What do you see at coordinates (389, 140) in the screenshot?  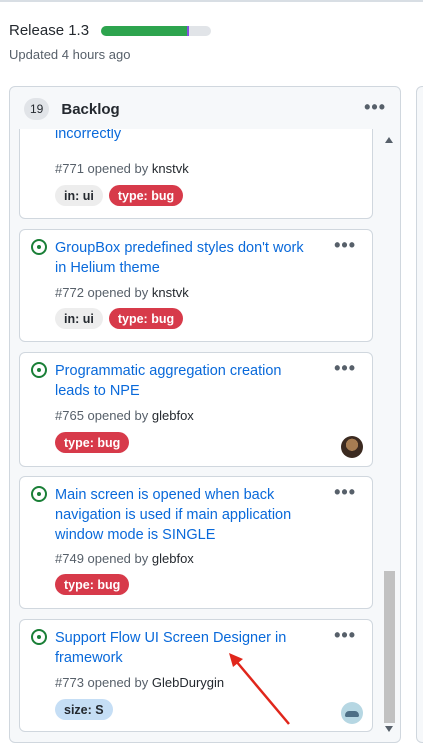 I see `scroll-up-arrow-icon` at bounding box center [389, 140].